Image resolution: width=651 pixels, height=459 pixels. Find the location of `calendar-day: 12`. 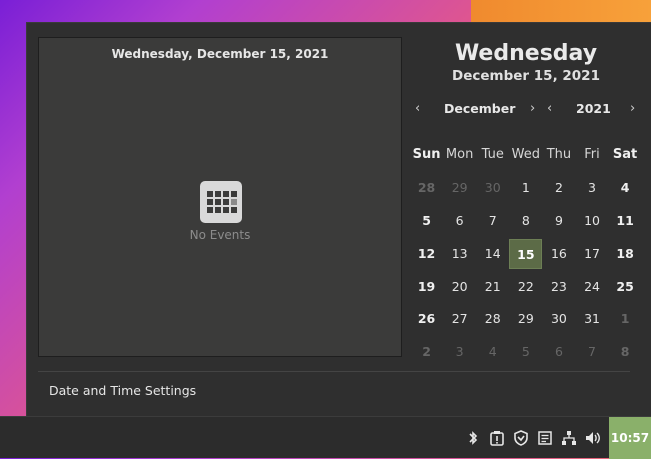

calendar-day: 12 is located at coordinates (426, 254).